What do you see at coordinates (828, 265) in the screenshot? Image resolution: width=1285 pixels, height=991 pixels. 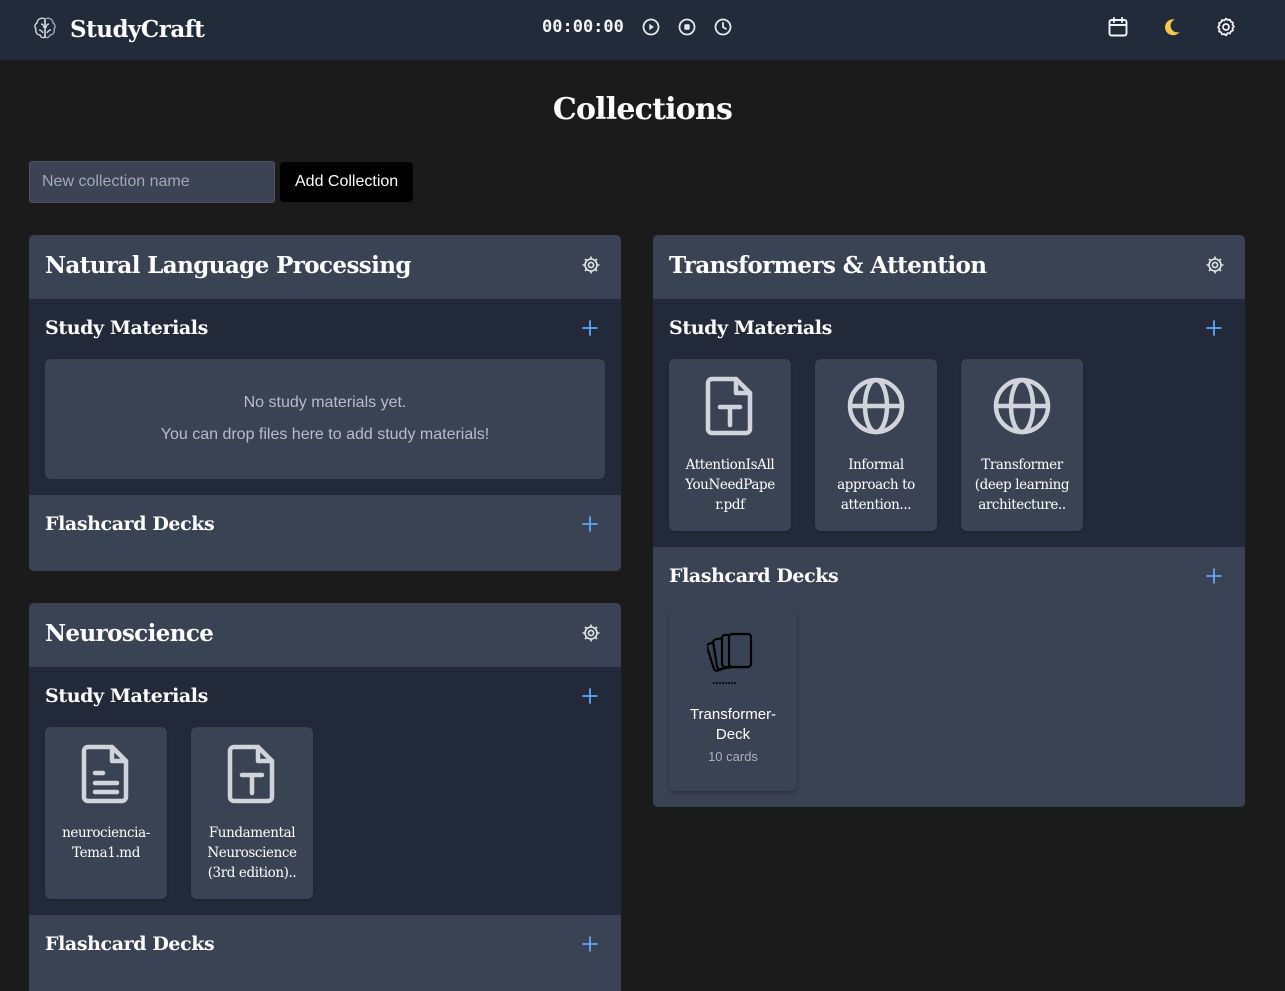 I see `collection-title: Transformers & Attention` at bounding box center [828, 265].